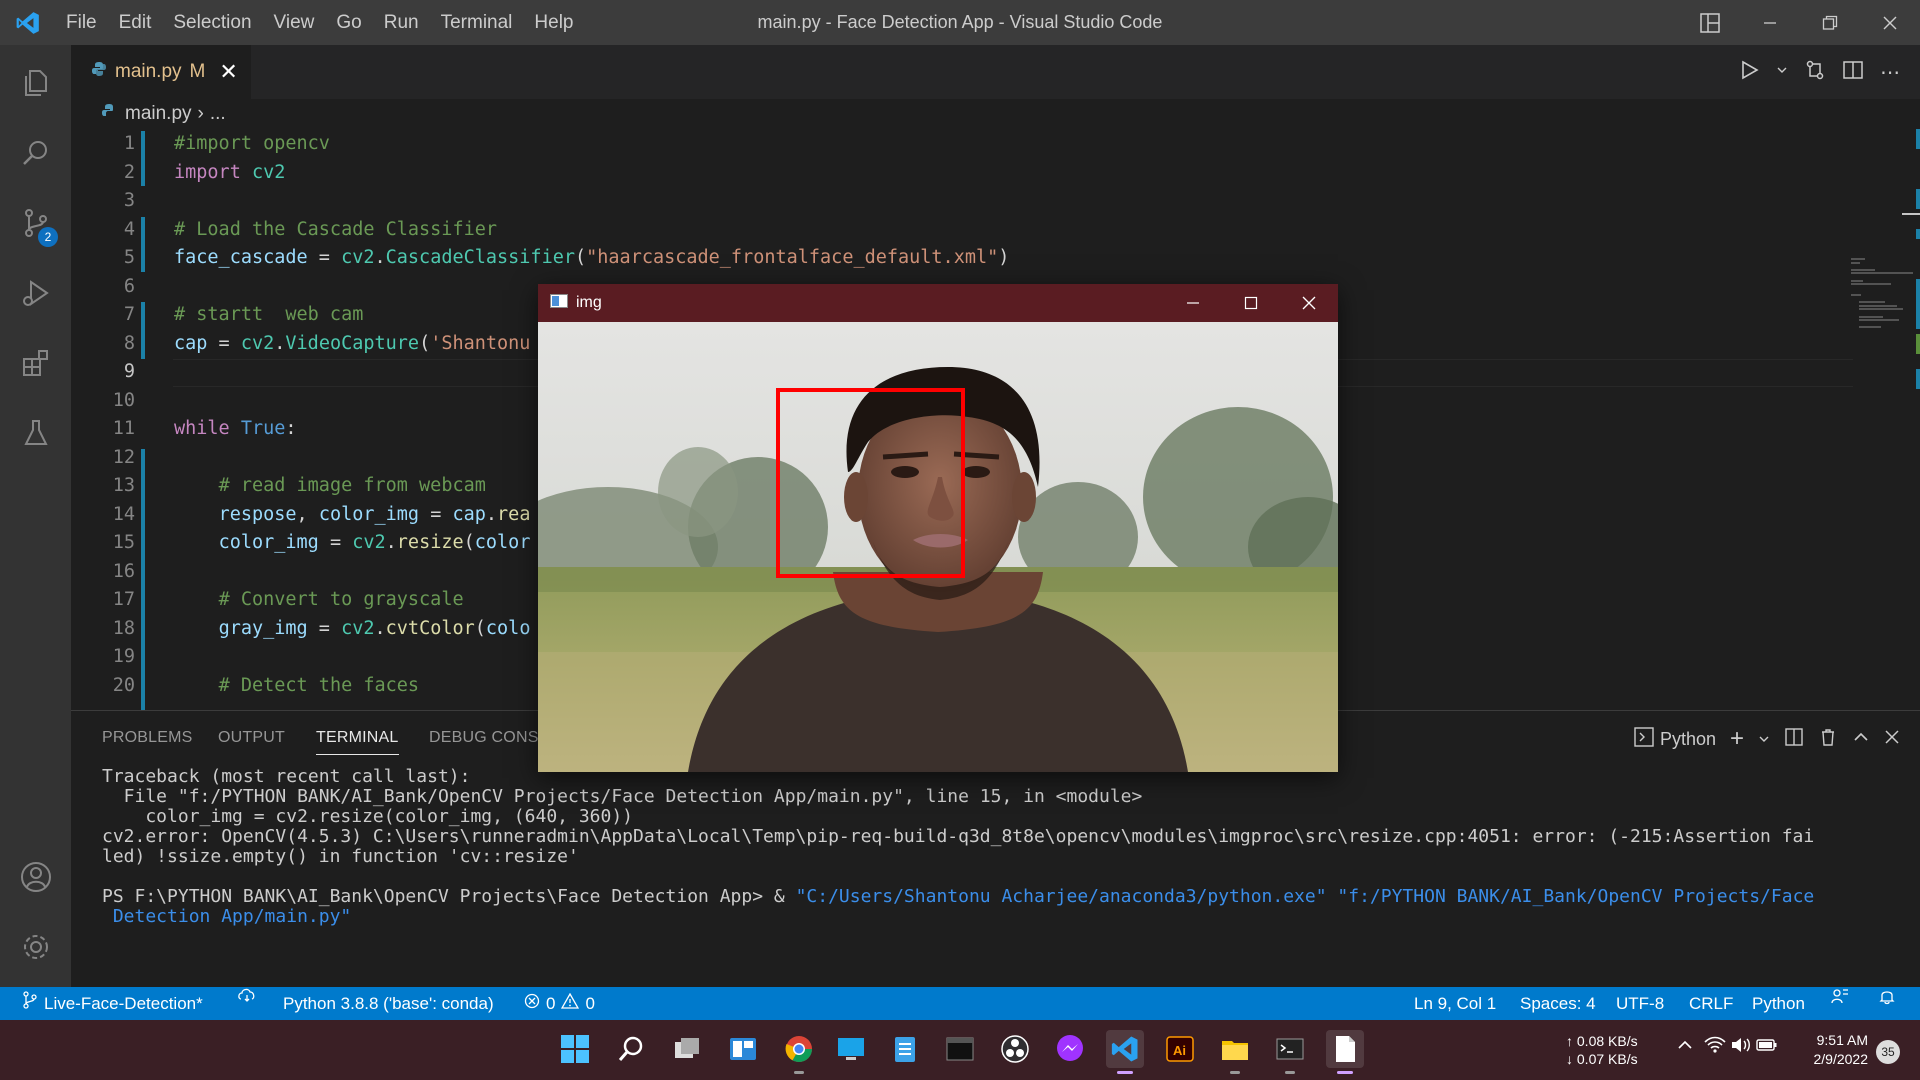  I want to click on close-tab-icon: ✕, so click(228, 72).